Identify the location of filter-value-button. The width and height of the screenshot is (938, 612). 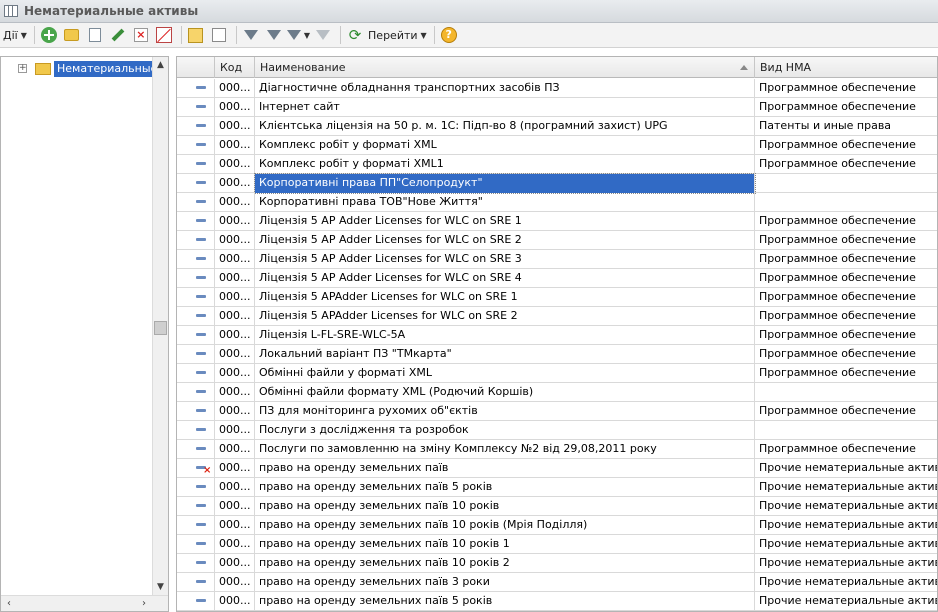
(274, 35).